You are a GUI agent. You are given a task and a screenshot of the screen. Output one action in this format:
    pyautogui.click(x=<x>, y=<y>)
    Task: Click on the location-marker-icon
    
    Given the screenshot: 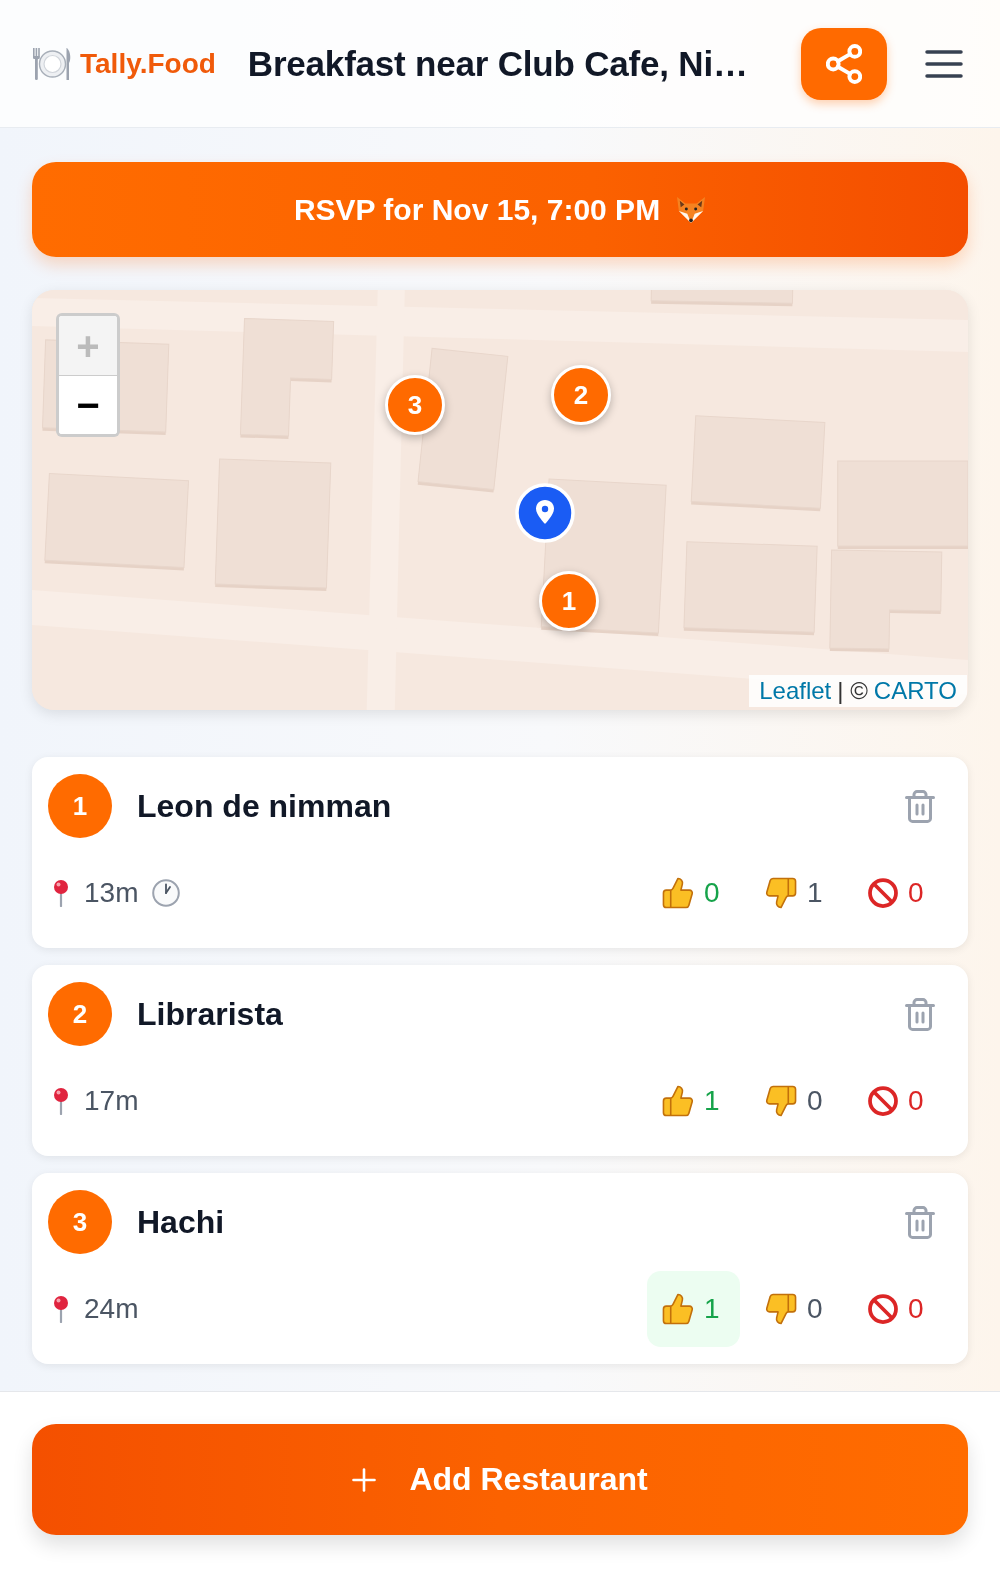 What is the action you would take?
    pyautogui.click(x=545, y=513)
    